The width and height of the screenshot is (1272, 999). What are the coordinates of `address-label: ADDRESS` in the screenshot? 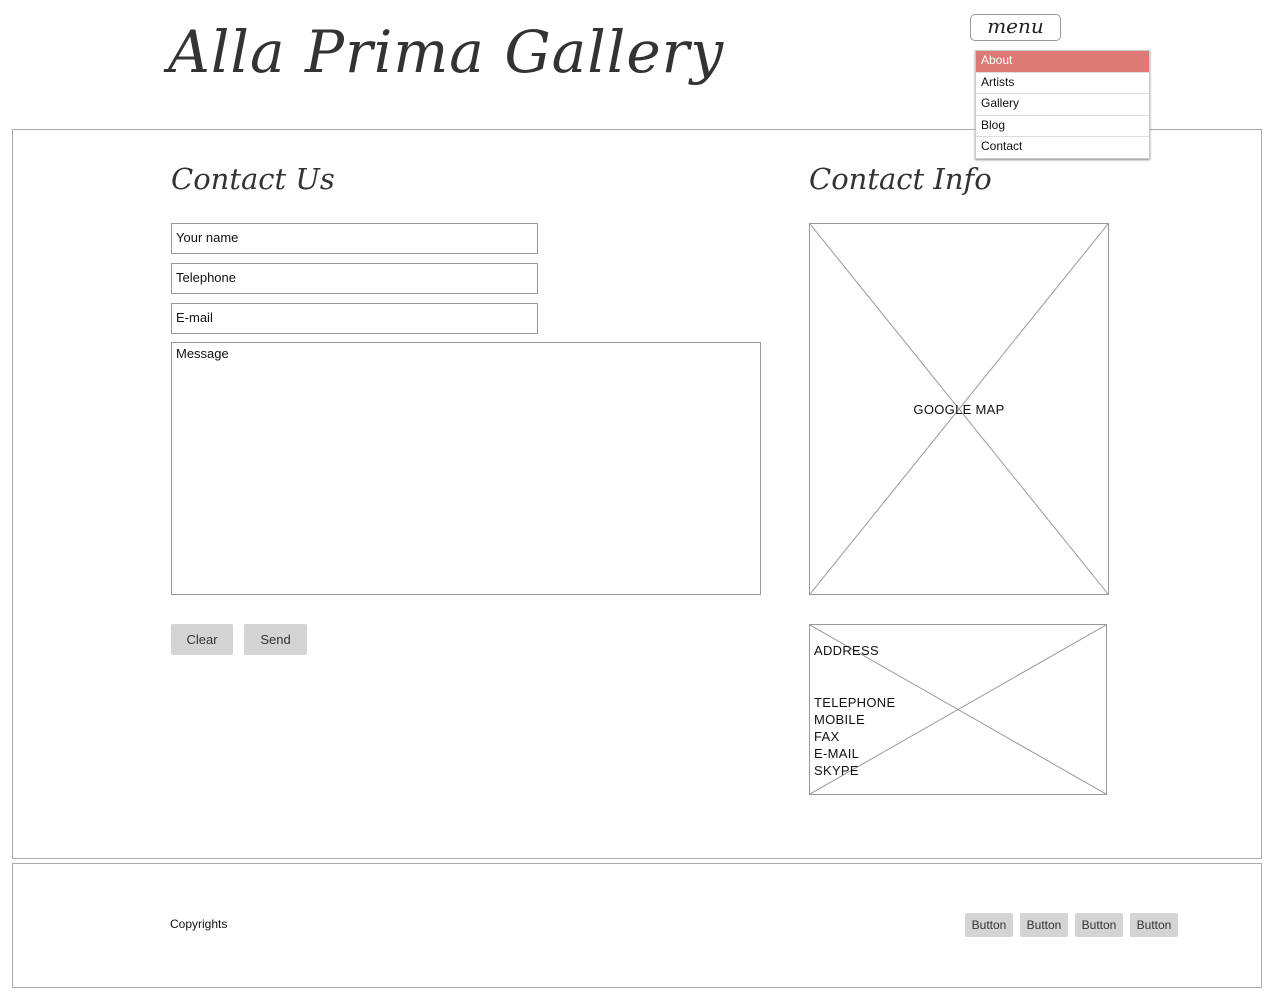 It's located at (846, 650).